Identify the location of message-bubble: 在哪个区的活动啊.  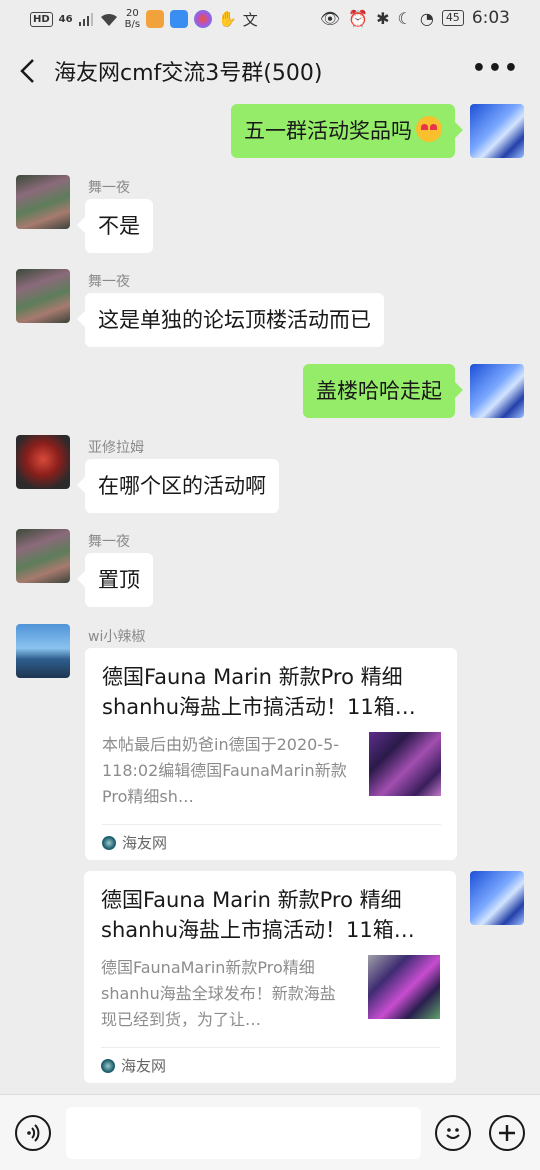
(178, 486).